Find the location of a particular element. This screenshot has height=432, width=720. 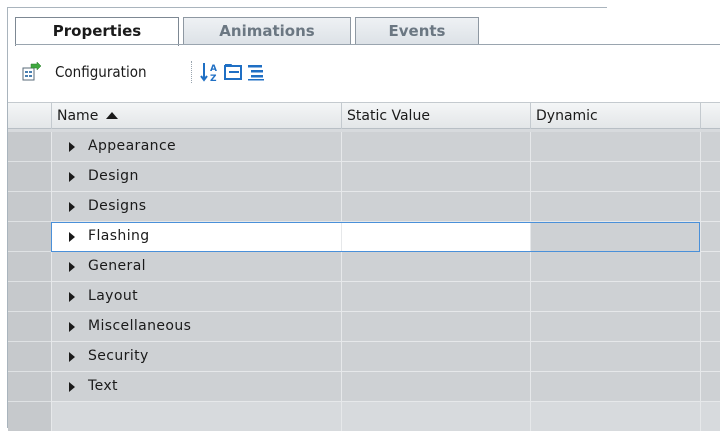

property-row-general: General is located at coordinates (364, 267).